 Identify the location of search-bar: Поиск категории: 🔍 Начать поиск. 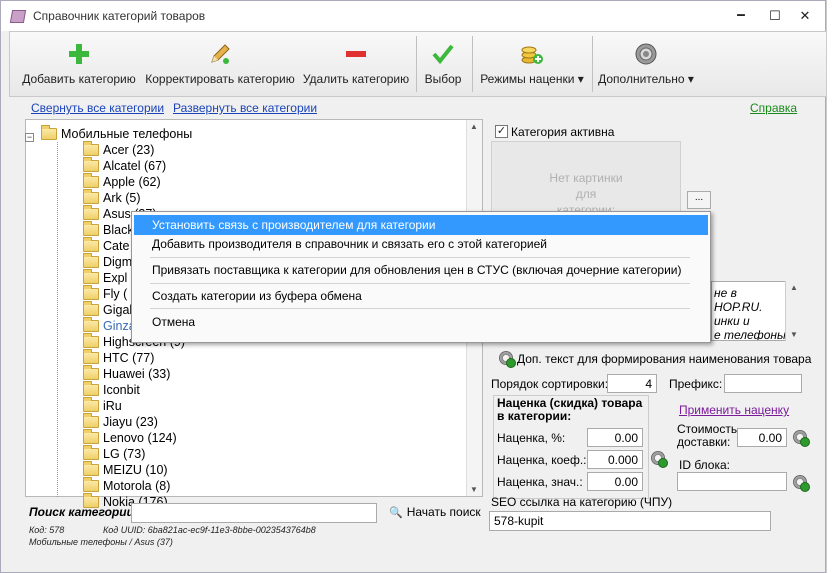
(255, 513).